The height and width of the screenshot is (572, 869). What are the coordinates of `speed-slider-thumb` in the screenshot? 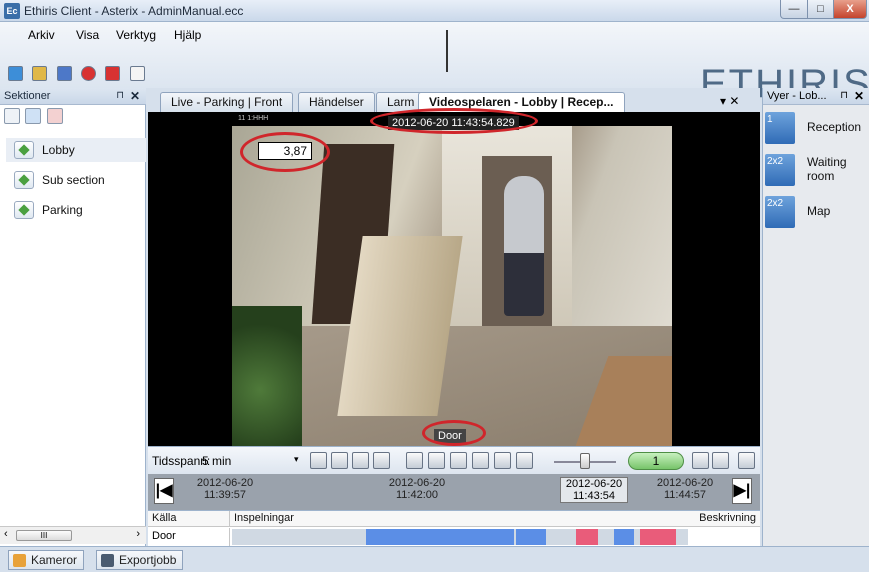 It's located at (585, 461).